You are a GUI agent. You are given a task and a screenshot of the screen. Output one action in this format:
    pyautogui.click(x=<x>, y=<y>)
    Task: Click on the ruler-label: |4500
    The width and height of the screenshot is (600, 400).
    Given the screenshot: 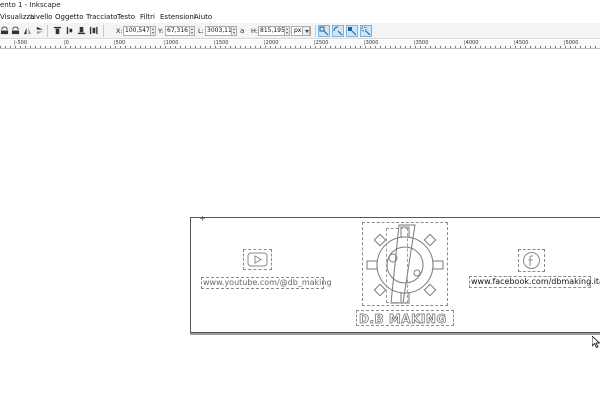 What is the action you would take?
    pyautogui.click(x=521, y=43)
    